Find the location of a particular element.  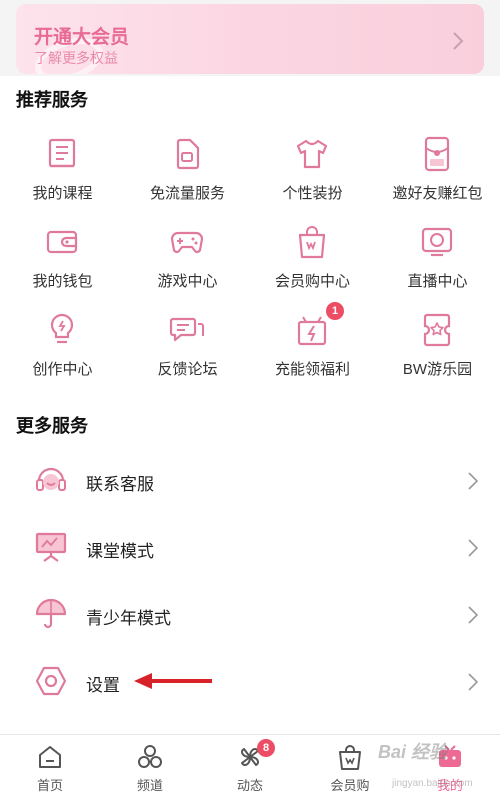

tab-label: 会员购 is located at coordinates (350, 785).